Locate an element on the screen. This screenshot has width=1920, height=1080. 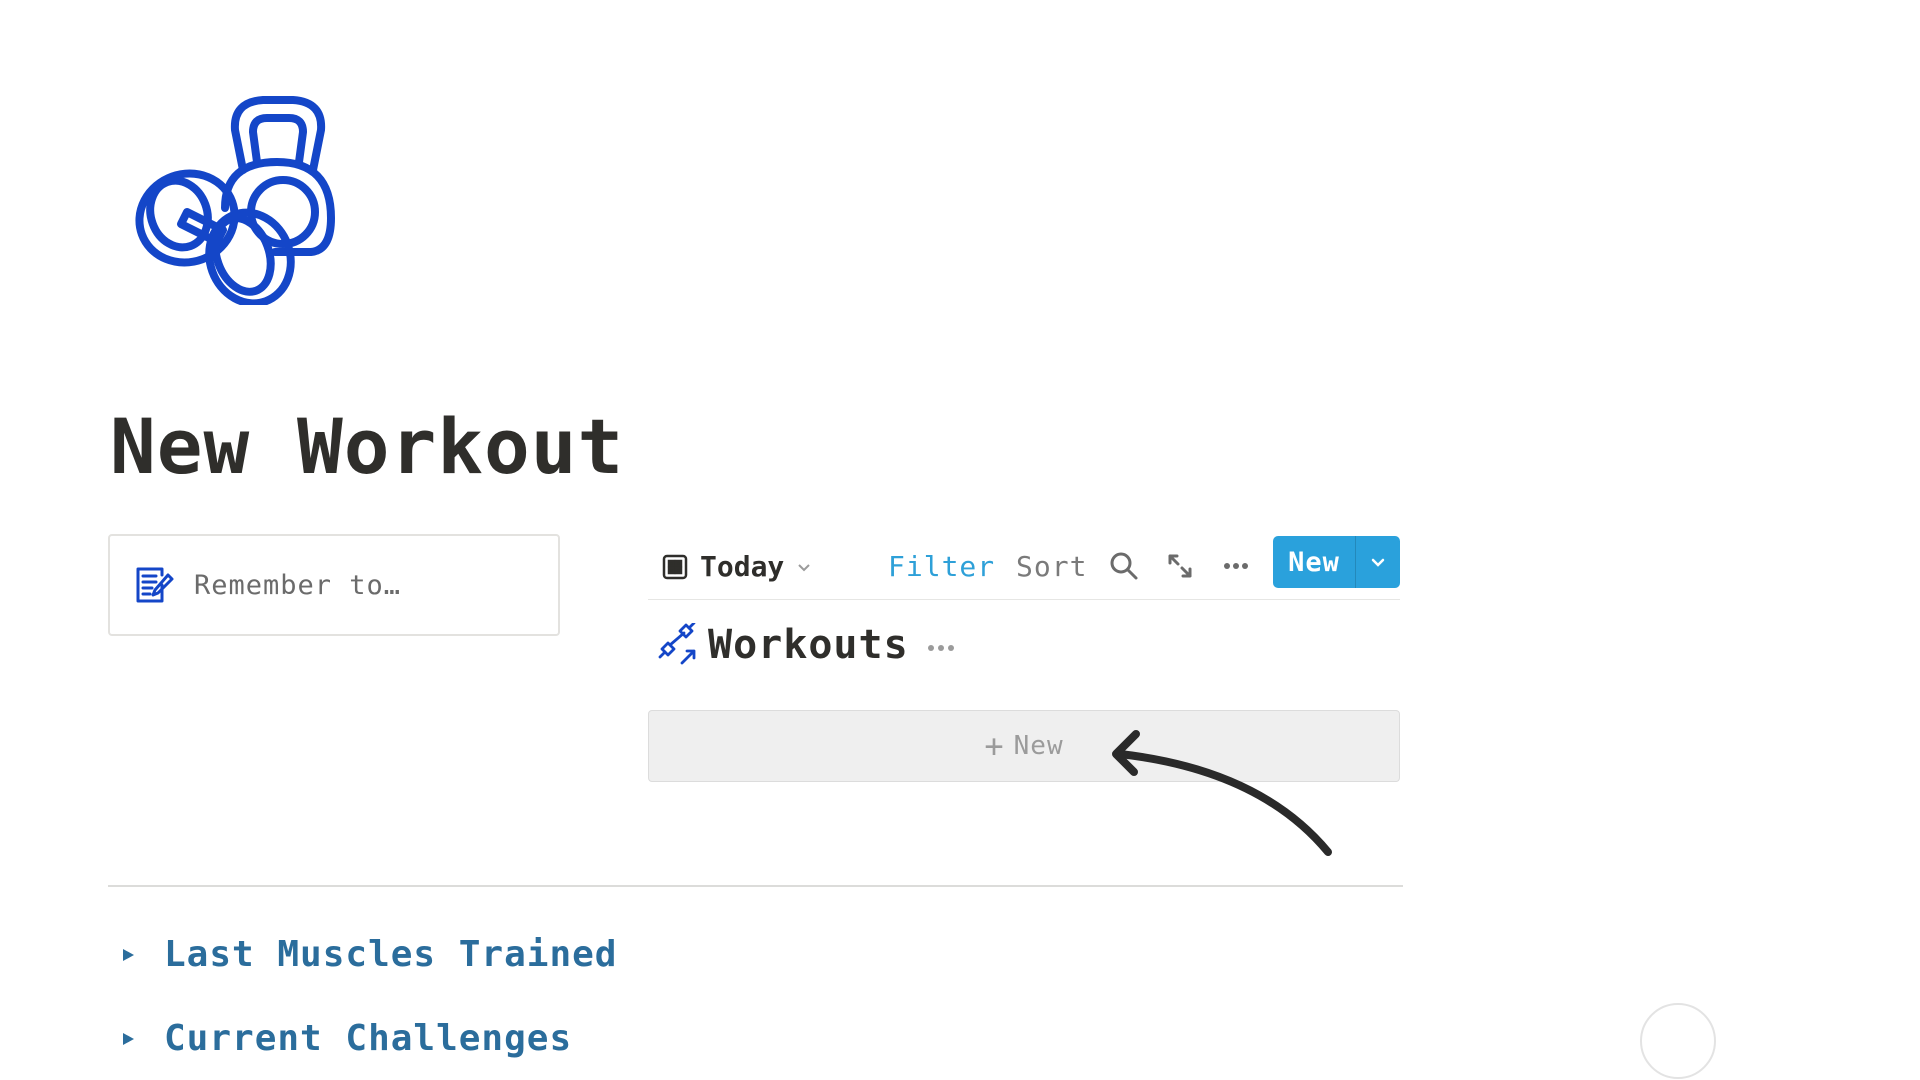
kettlebell-dumbbell-icon is located at coordinates (245, 199).